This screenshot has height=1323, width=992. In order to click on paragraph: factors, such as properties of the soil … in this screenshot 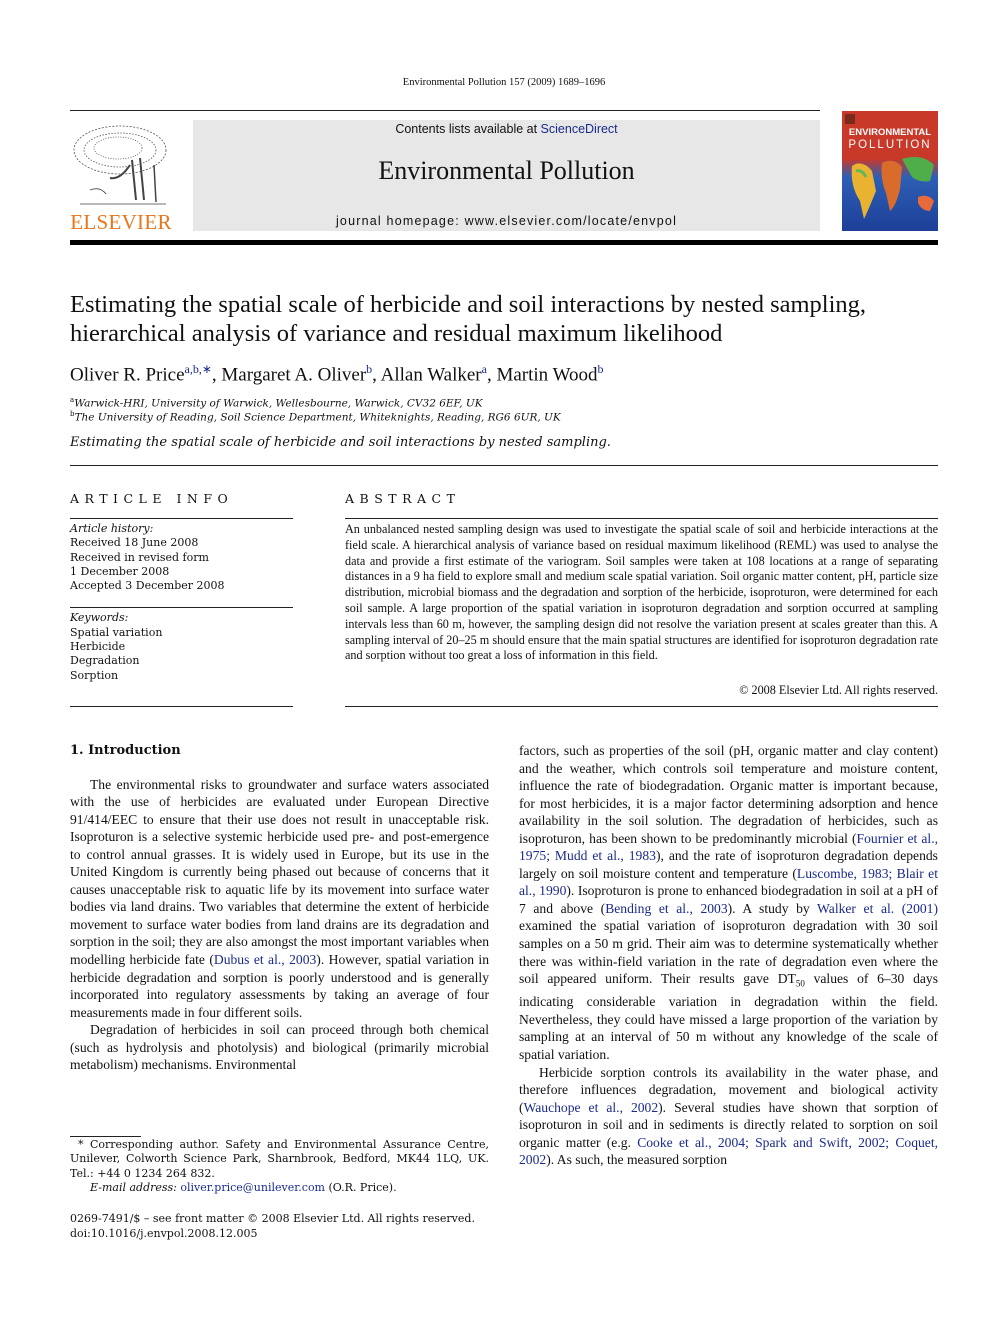, I will do `click(728, 903)`.